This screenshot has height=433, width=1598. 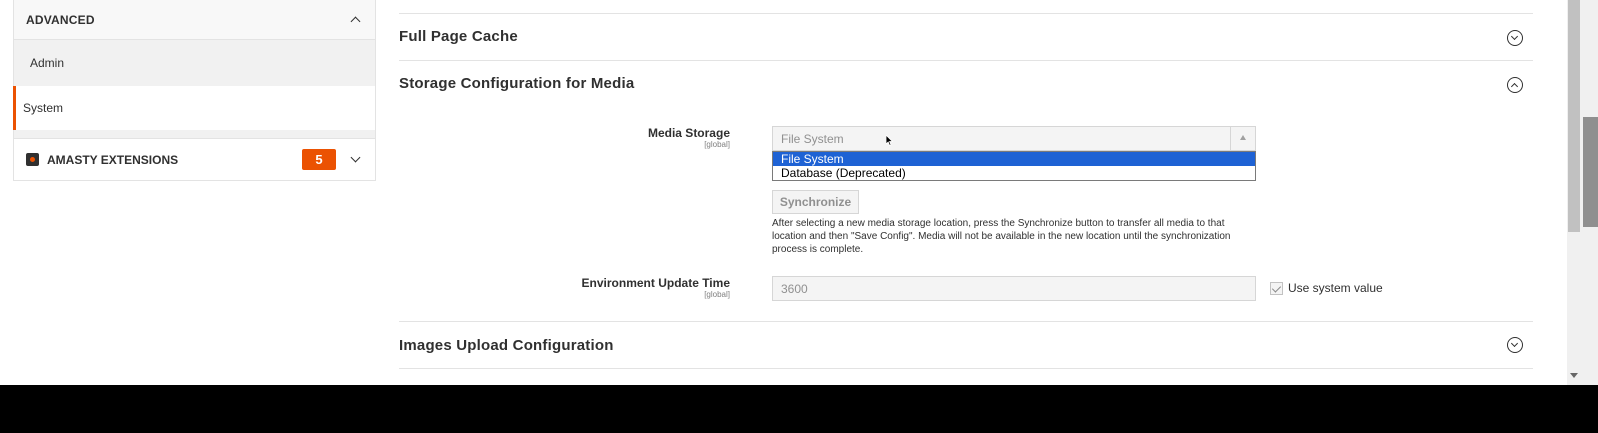 I want to click on sidebar-section-title: AMASTY EXTENSIONS, so click(x=113, y=159).